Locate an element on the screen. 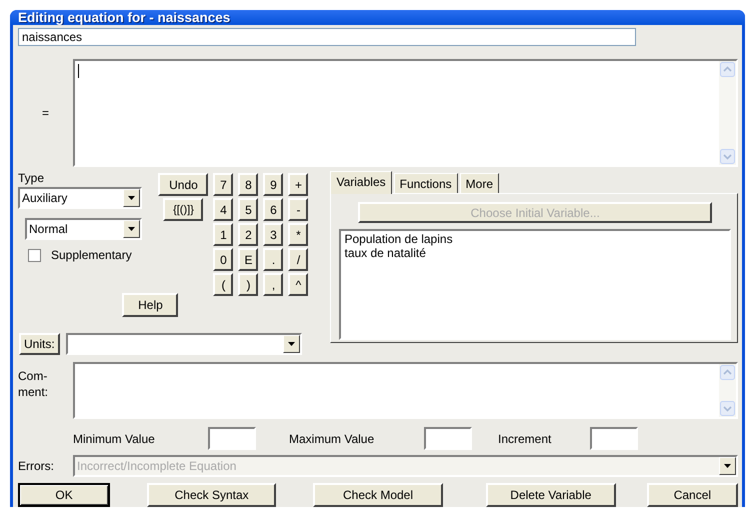  help-button: Help is located at coordinates (150, 305).